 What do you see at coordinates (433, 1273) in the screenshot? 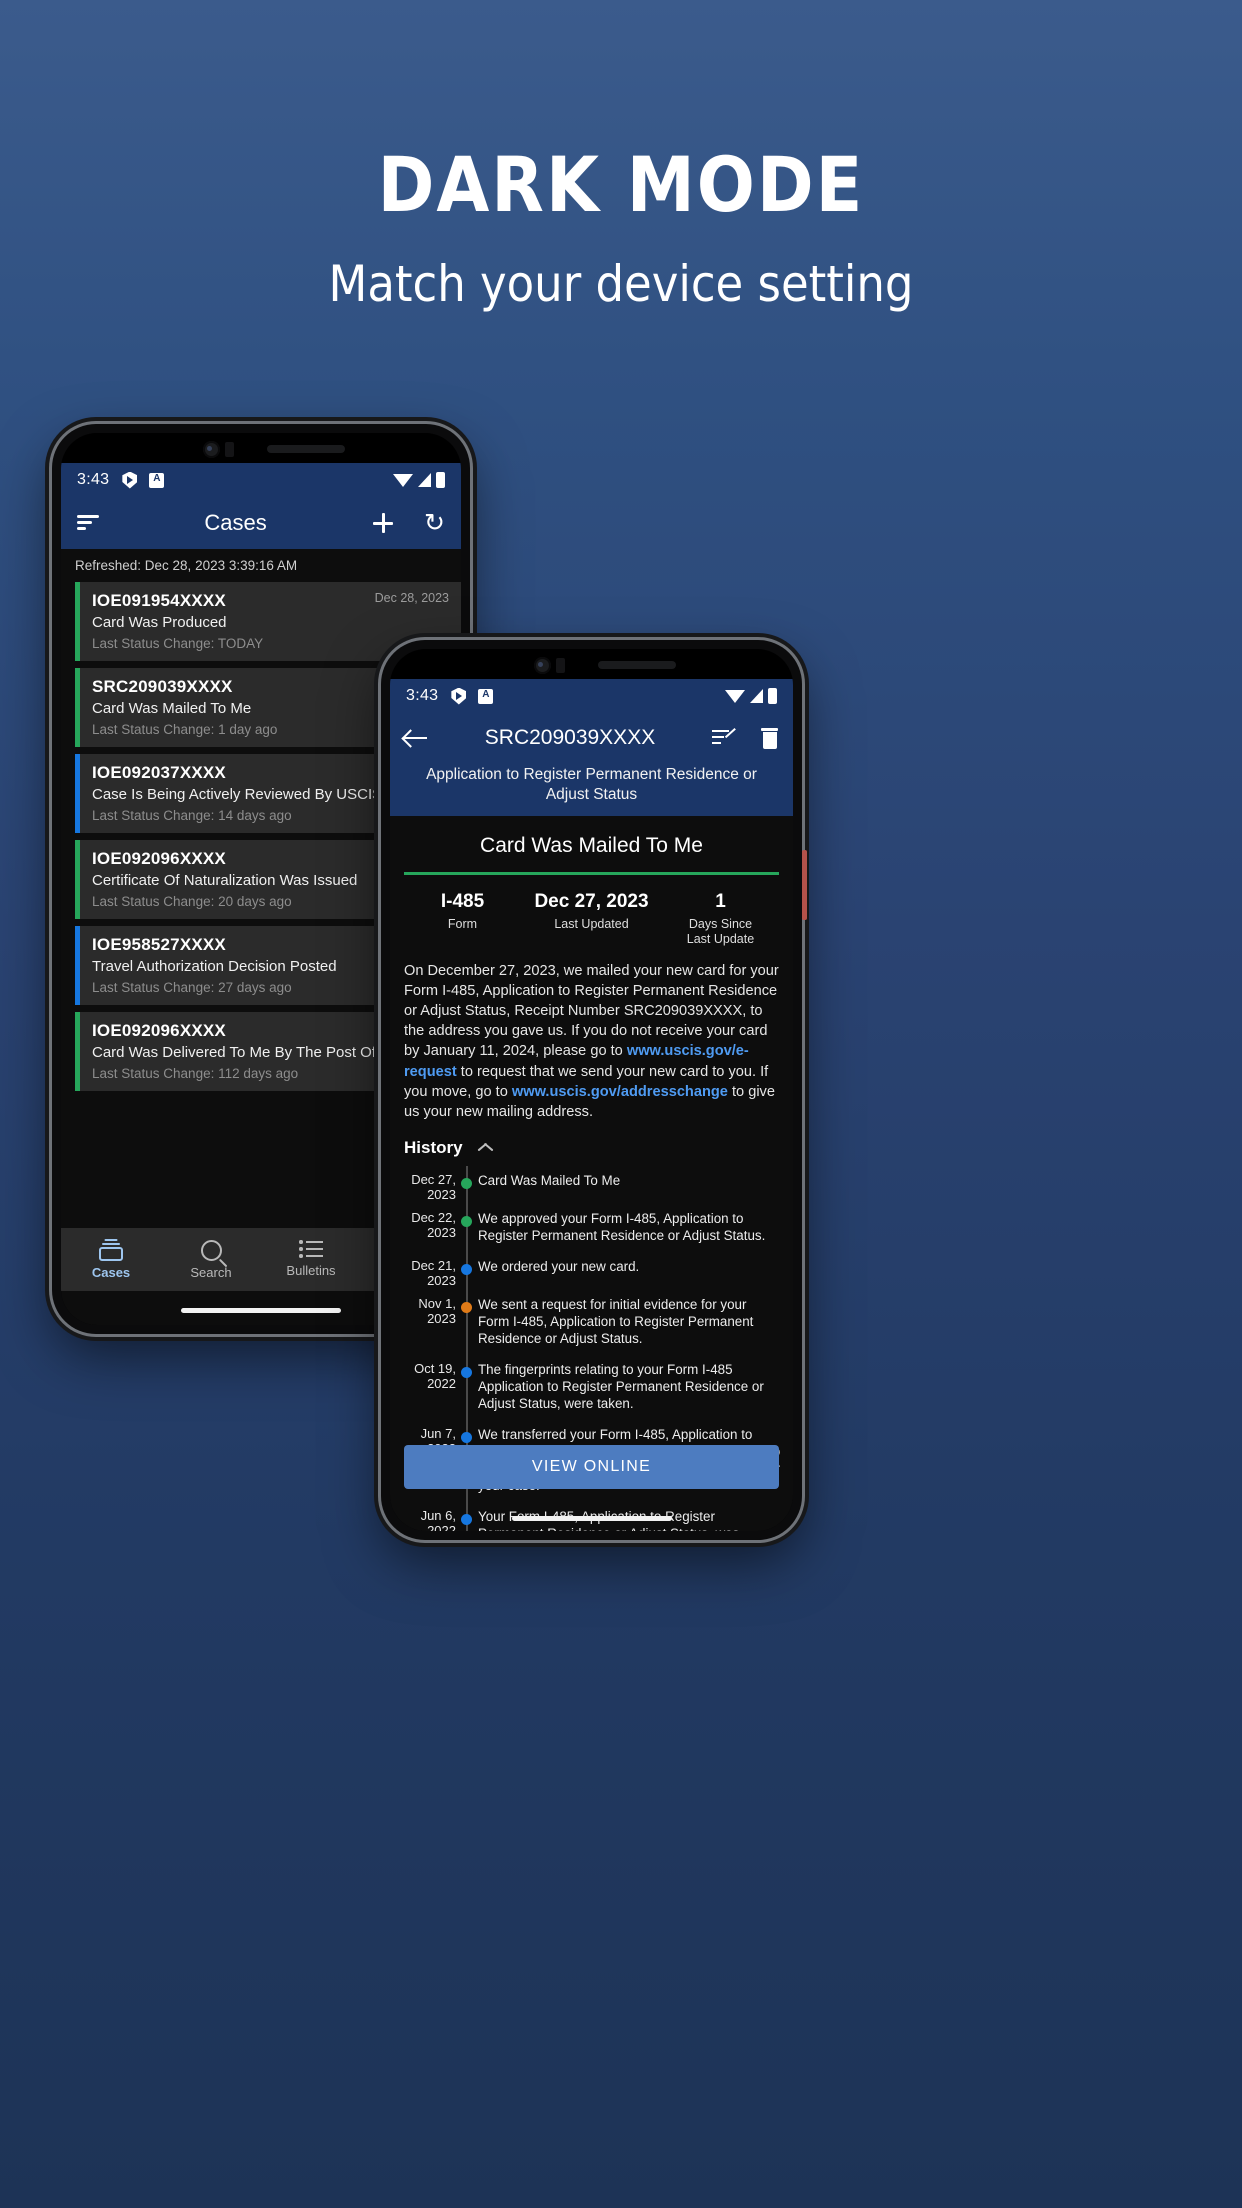
I see `history-date: Dec 21, 2023` at bounding box center [433, 1273].